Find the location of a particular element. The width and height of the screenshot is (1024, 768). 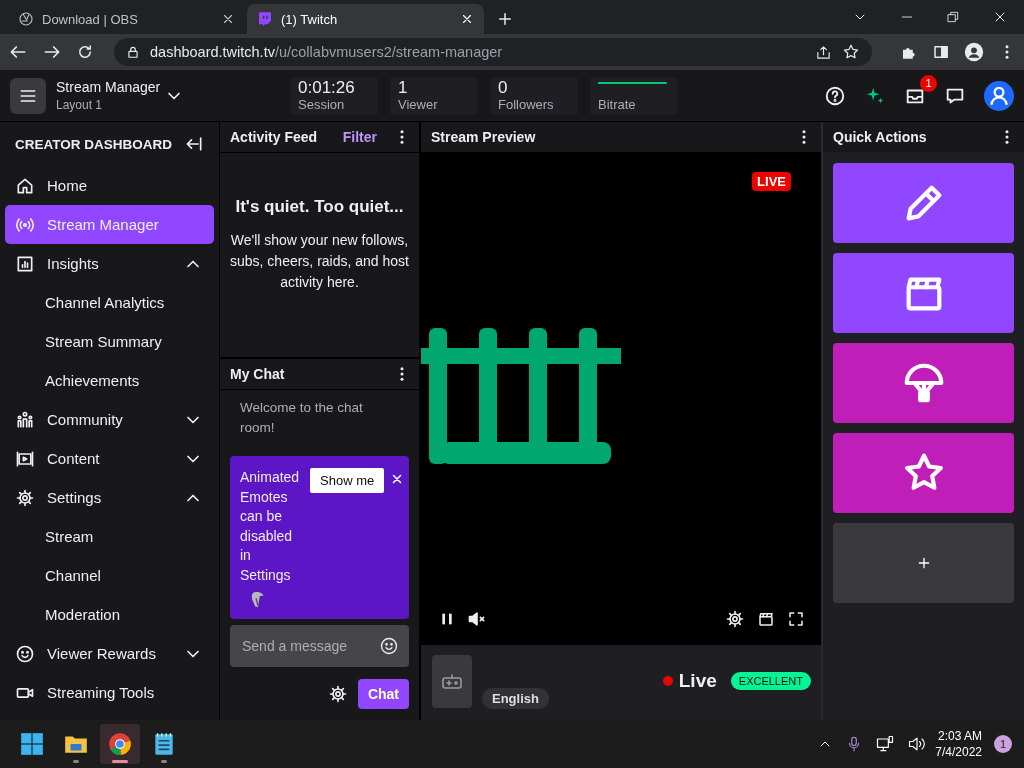

stat-value: 0 is located at coordinates (503, 87).